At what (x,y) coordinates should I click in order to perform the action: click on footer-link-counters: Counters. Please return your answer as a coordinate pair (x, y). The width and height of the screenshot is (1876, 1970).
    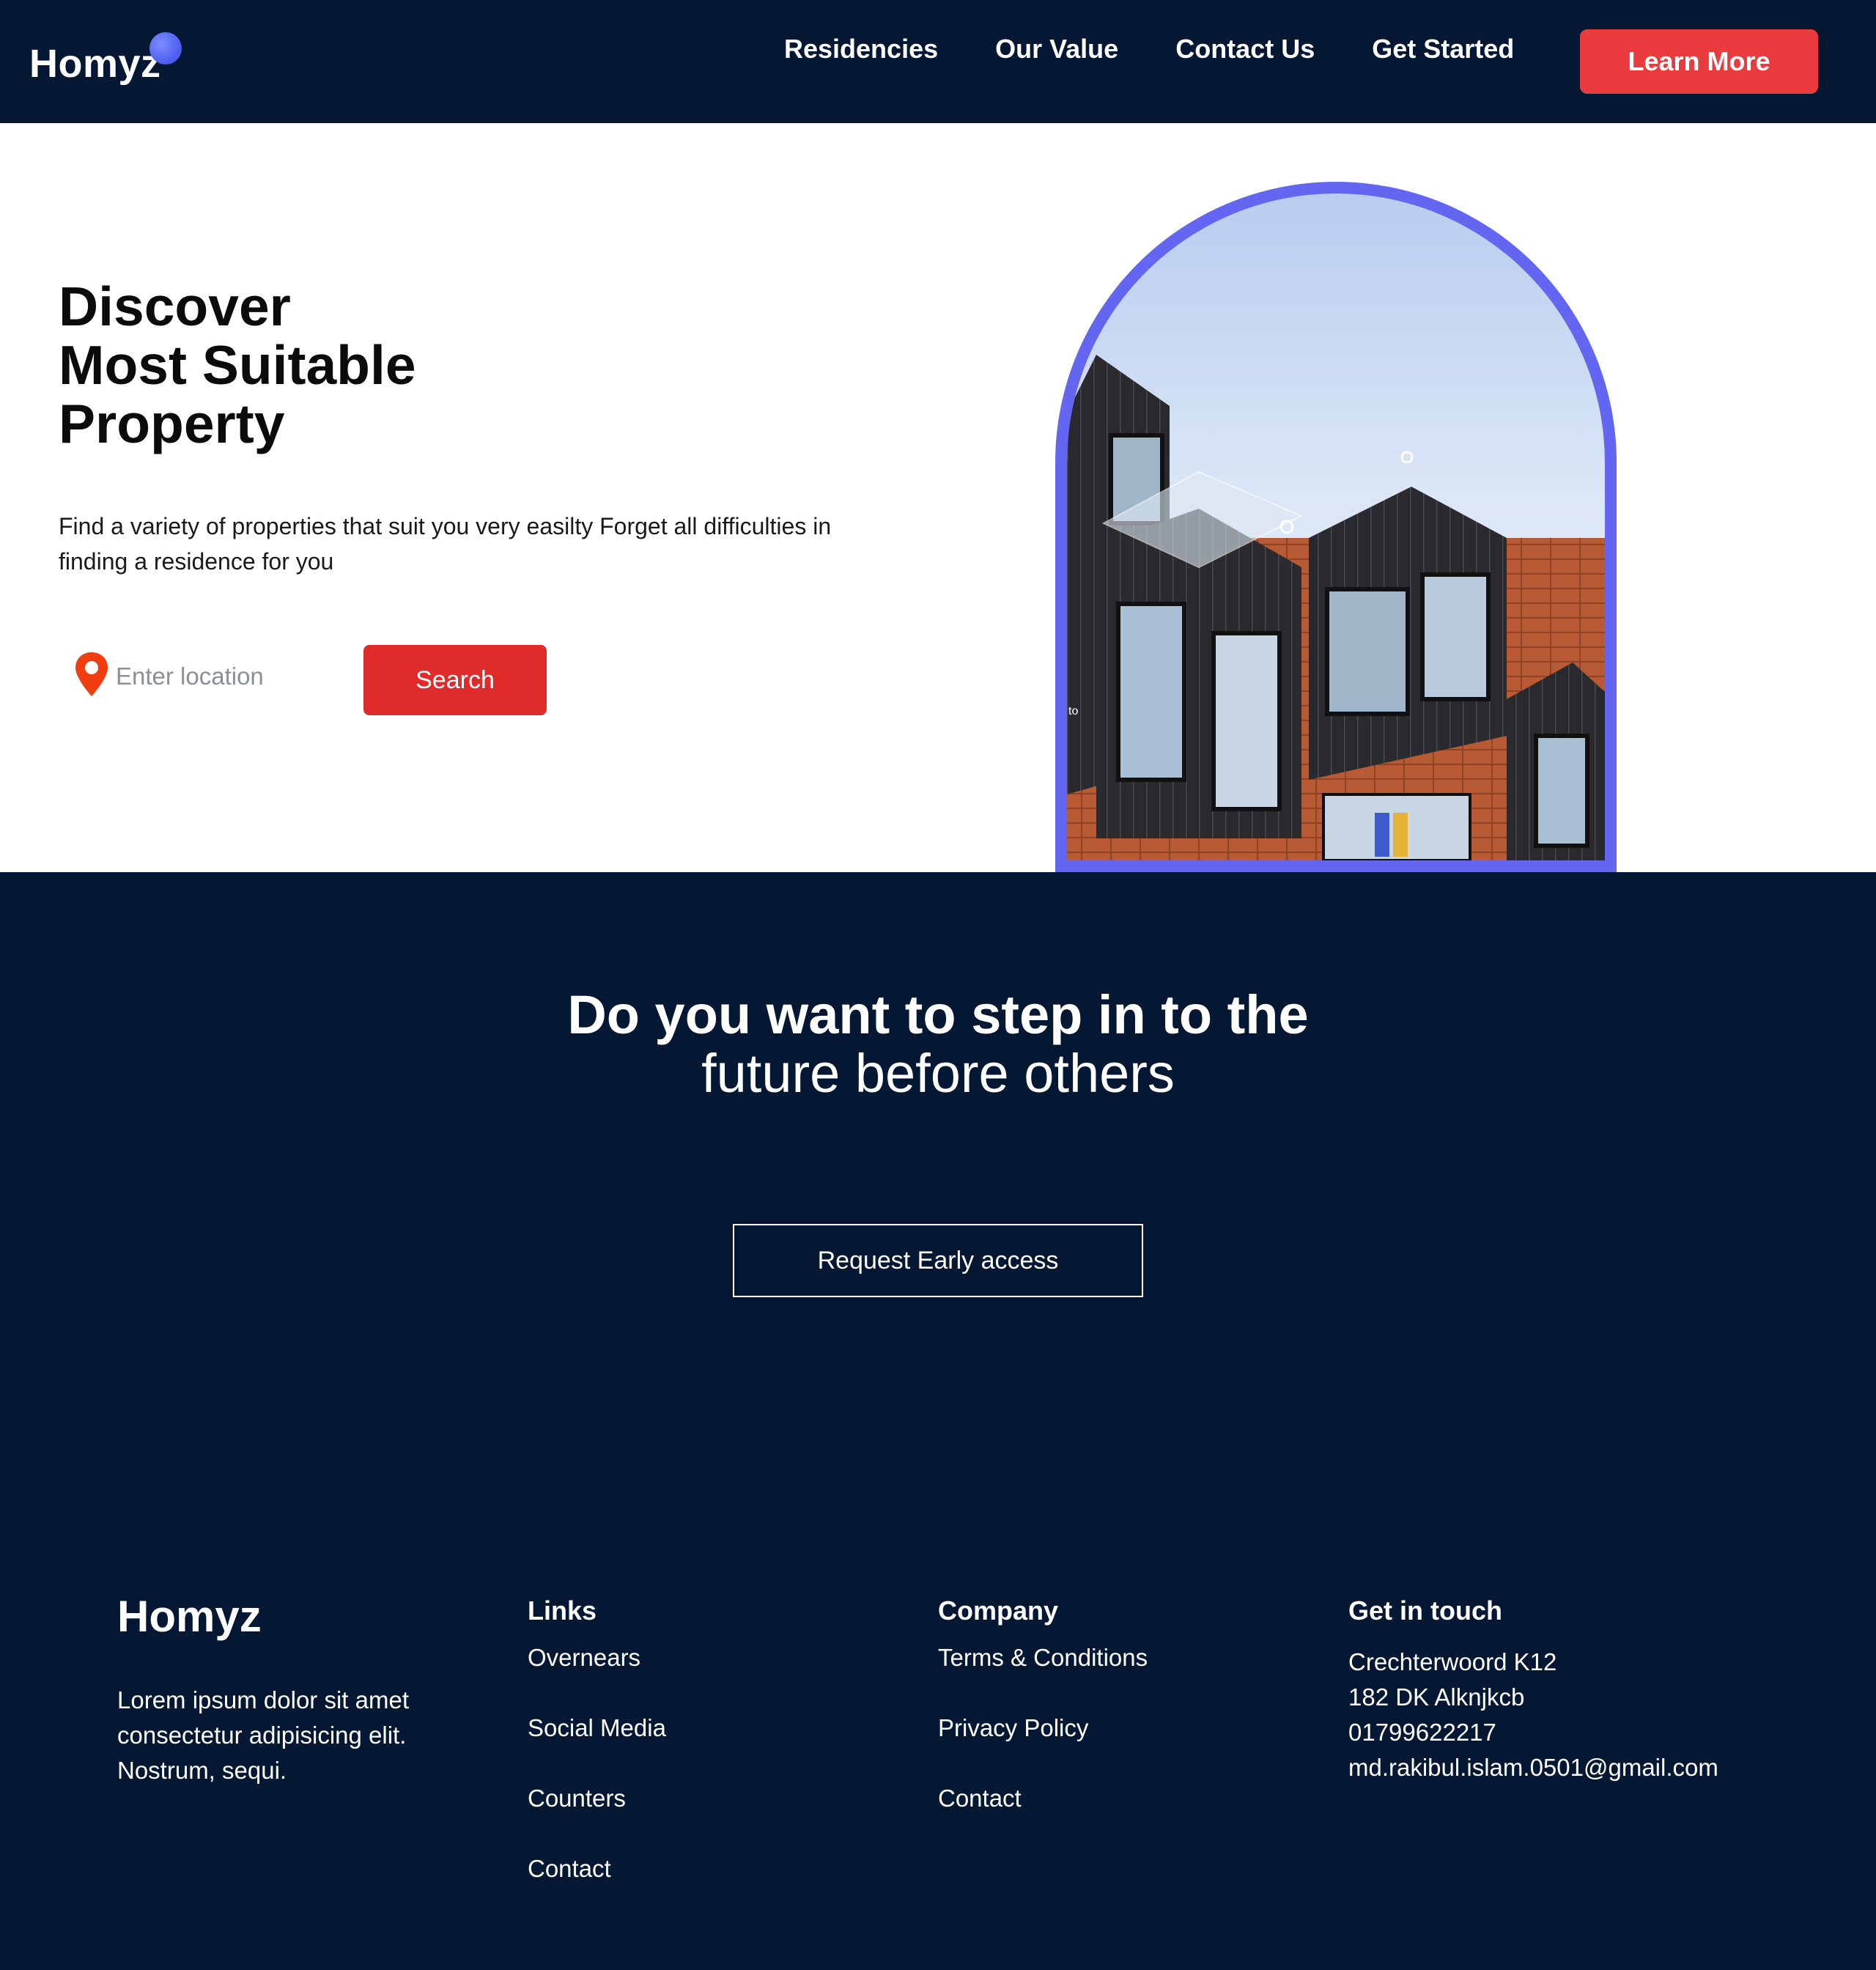
    Looking at the image, I should click on (597, 1798).